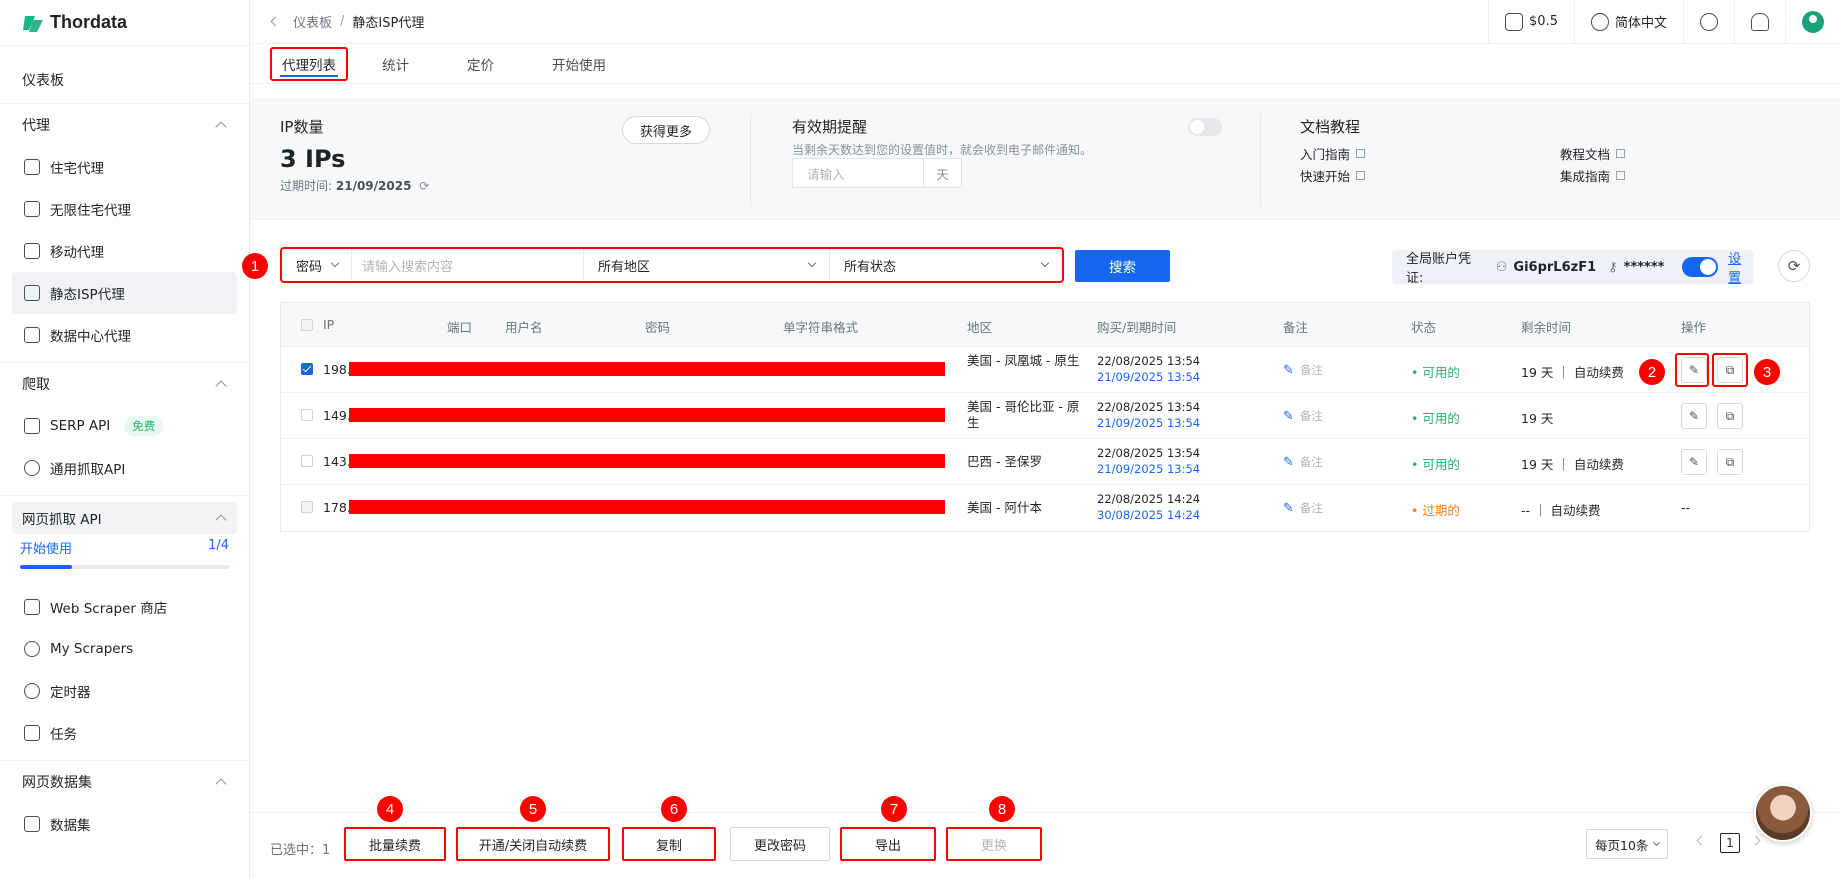 The image size is (1840, 878). What do you see at coordinates (1700, 267) in the screenshot?
I see `credentials-toggle` at bounding box center [1700, 267].